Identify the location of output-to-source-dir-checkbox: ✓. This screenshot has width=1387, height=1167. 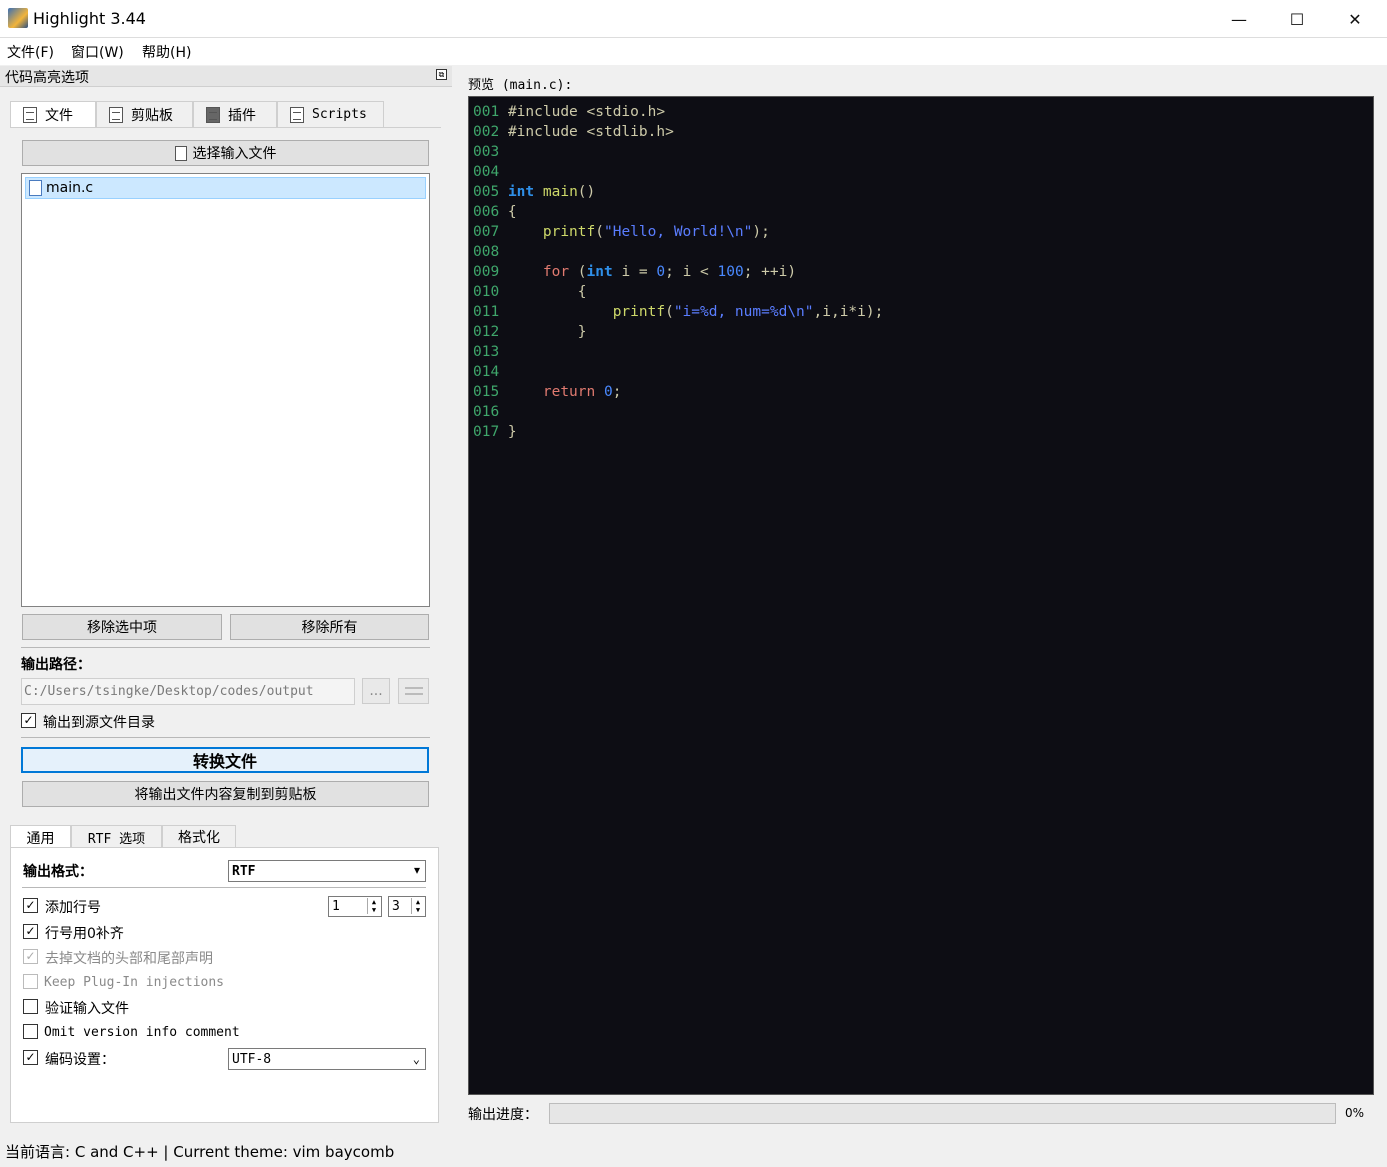
(28, 720).